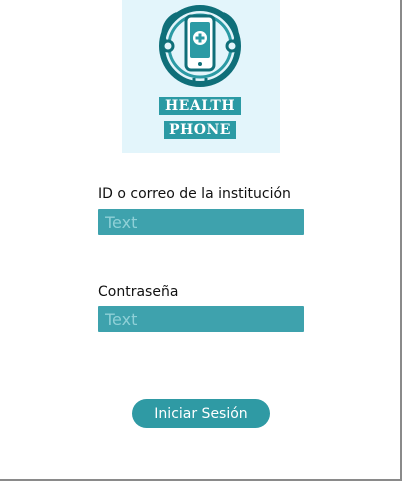  Describe the element at coordinates (138, 292) in the screenshot. I see `password-label: Contraseña` at that location.